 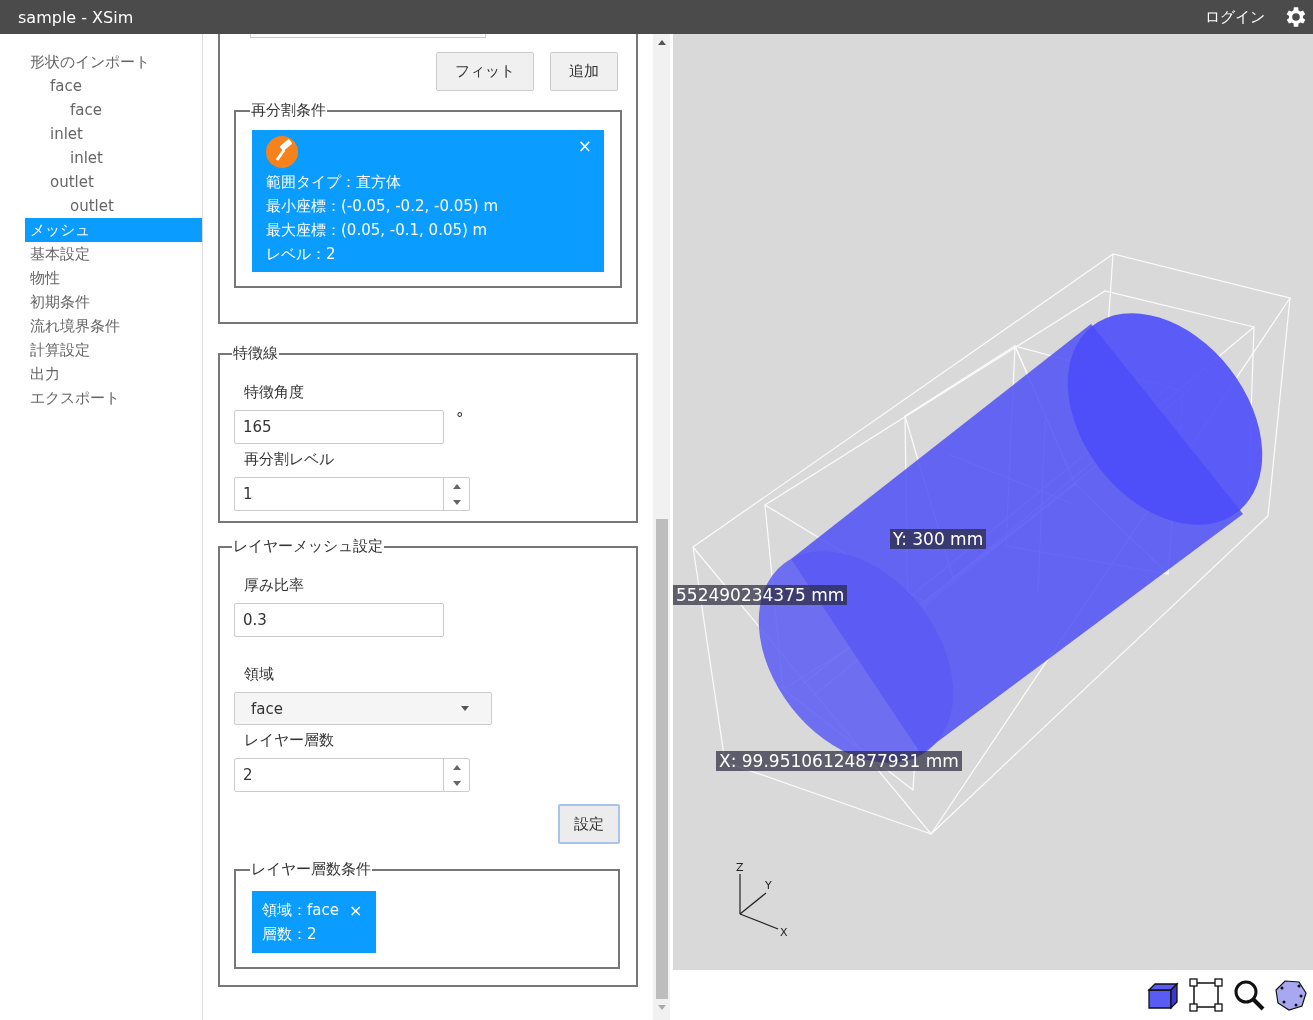 What do you see at coordinates (76, 17) in the screenshot?
I see `window-title: sample - XSim` at bounding box center [76, 17].